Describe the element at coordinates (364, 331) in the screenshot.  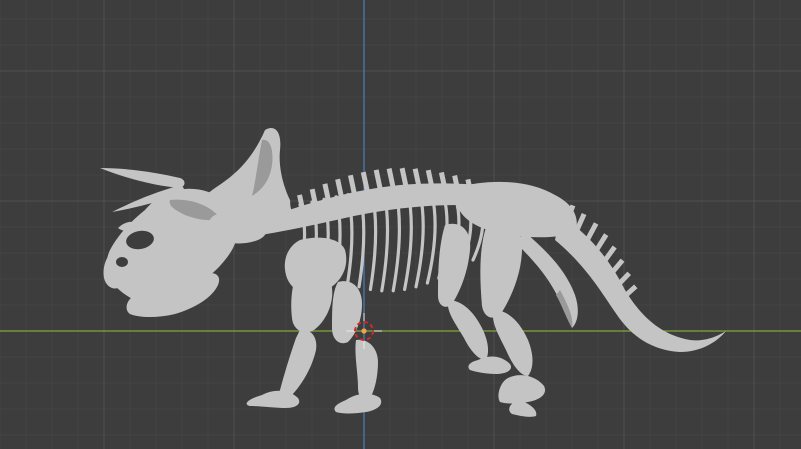
I see `object-origin-icon` at that location.